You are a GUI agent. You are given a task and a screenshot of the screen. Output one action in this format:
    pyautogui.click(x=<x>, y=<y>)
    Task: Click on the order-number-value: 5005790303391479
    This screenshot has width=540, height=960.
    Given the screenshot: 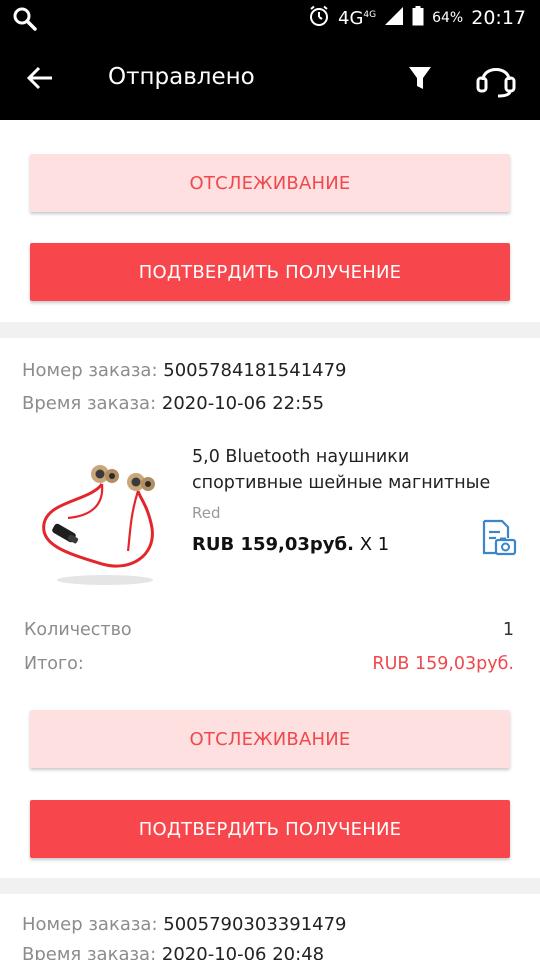 What is the action you would take?
    pyautogui.click(x=255, y=924)
    